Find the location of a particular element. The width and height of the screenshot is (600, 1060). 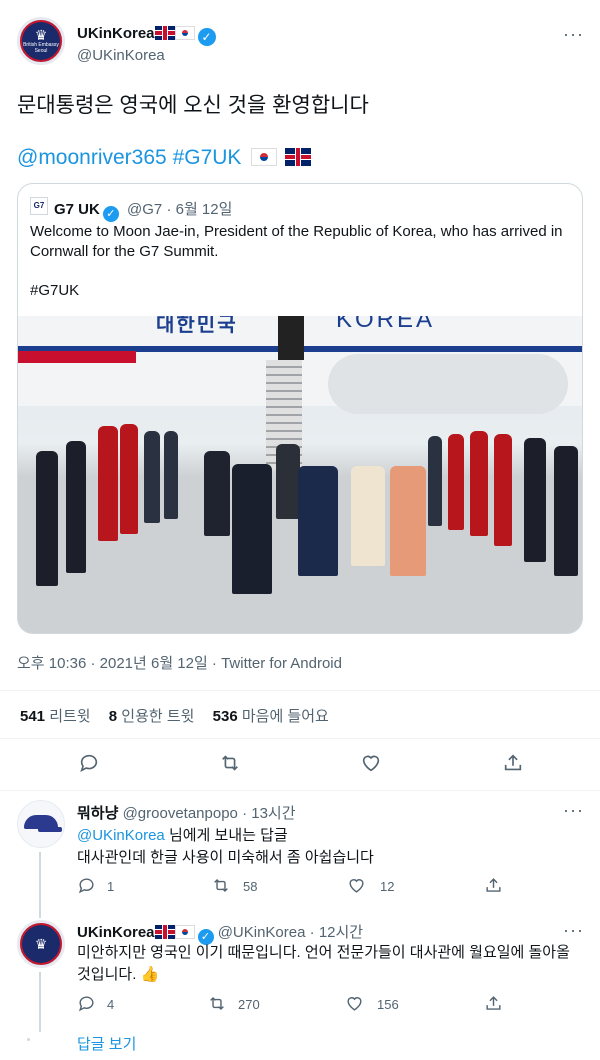

show-replies-link: 답글 보기 is located at coordinates (106, 1043).